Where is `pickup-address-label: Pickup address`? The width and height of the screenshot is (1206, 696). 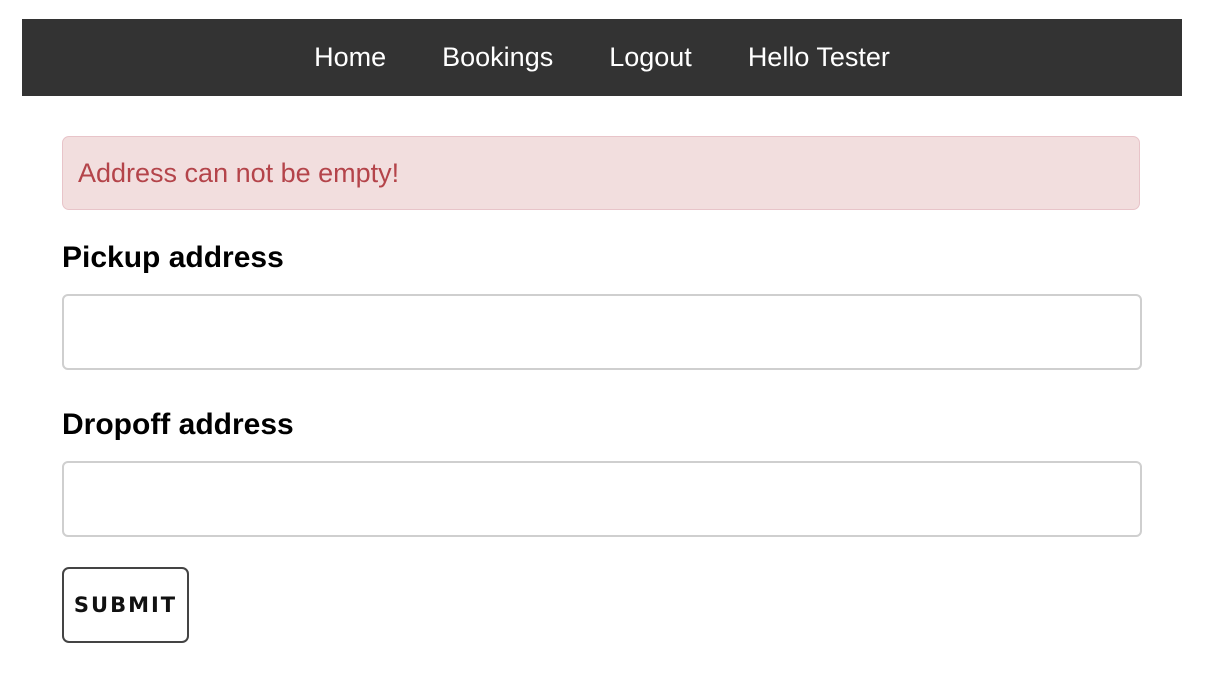
pickup-address-label: Pickup address is located at coordinates (173, 257).